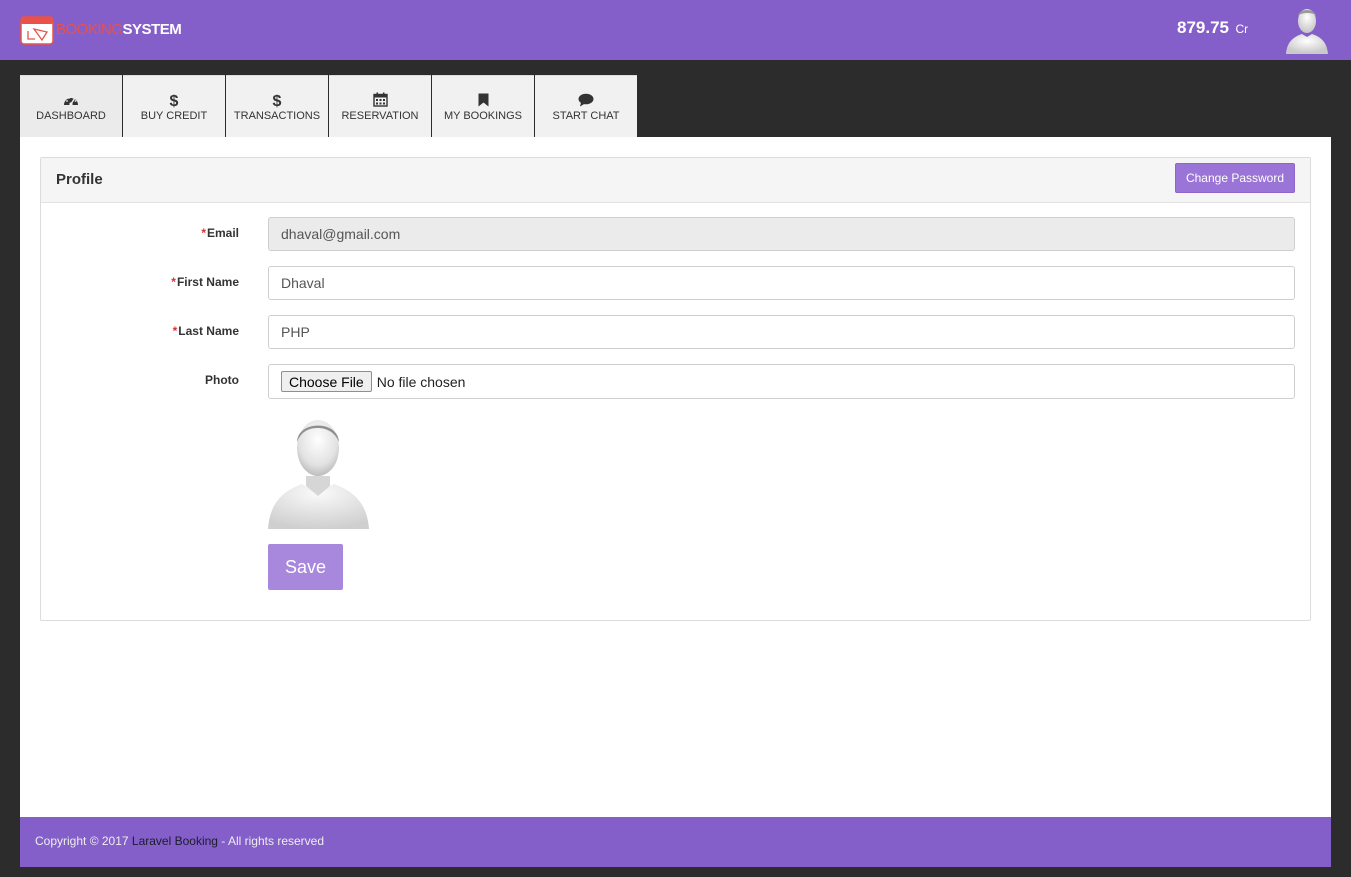 The height and width of the screenshot is (877, 1351). I want to click on user-avatar-icon, so click(1307, 29).